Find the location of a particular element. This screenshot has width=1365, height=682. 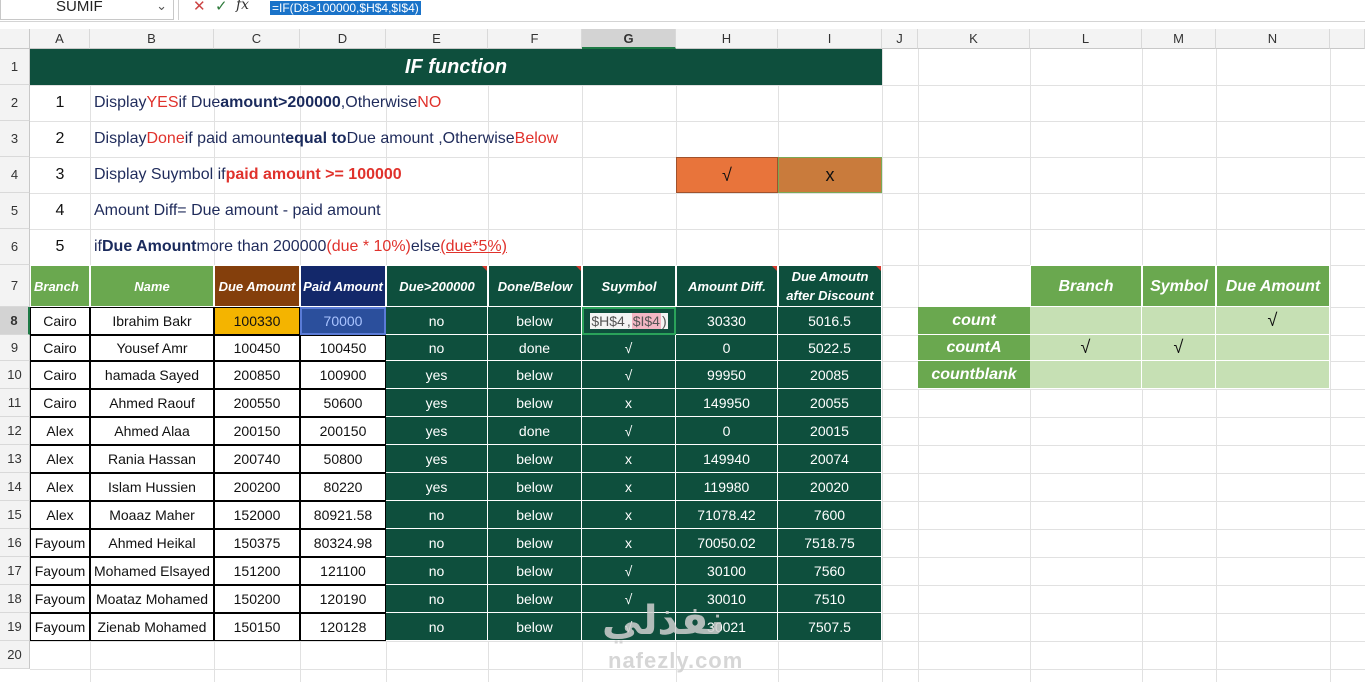

table-cell-due: 151200 is located at coordinates (257, 571).